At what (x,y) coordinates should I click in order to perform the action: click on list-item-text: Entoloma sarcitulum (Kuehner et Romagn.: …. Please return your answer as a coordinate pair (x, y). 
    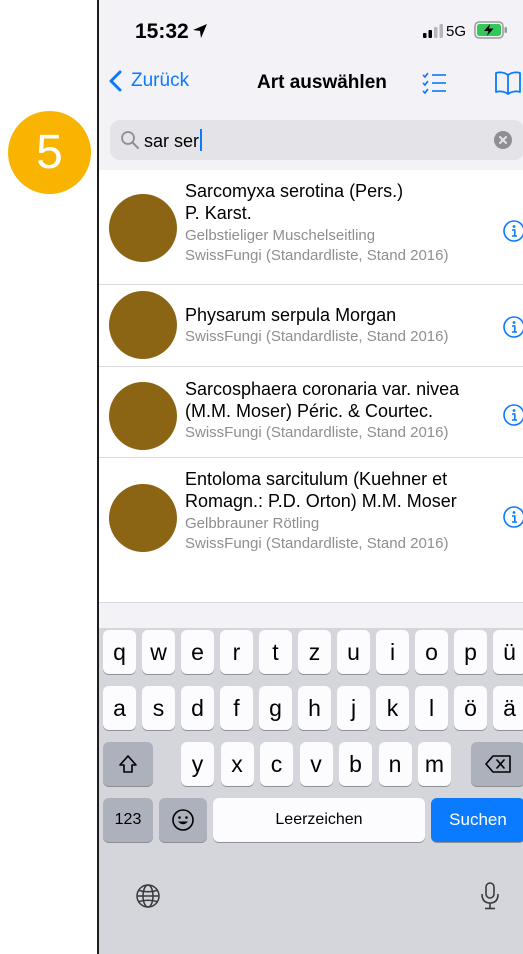
    Looking at the image, I should click on (340, 510).